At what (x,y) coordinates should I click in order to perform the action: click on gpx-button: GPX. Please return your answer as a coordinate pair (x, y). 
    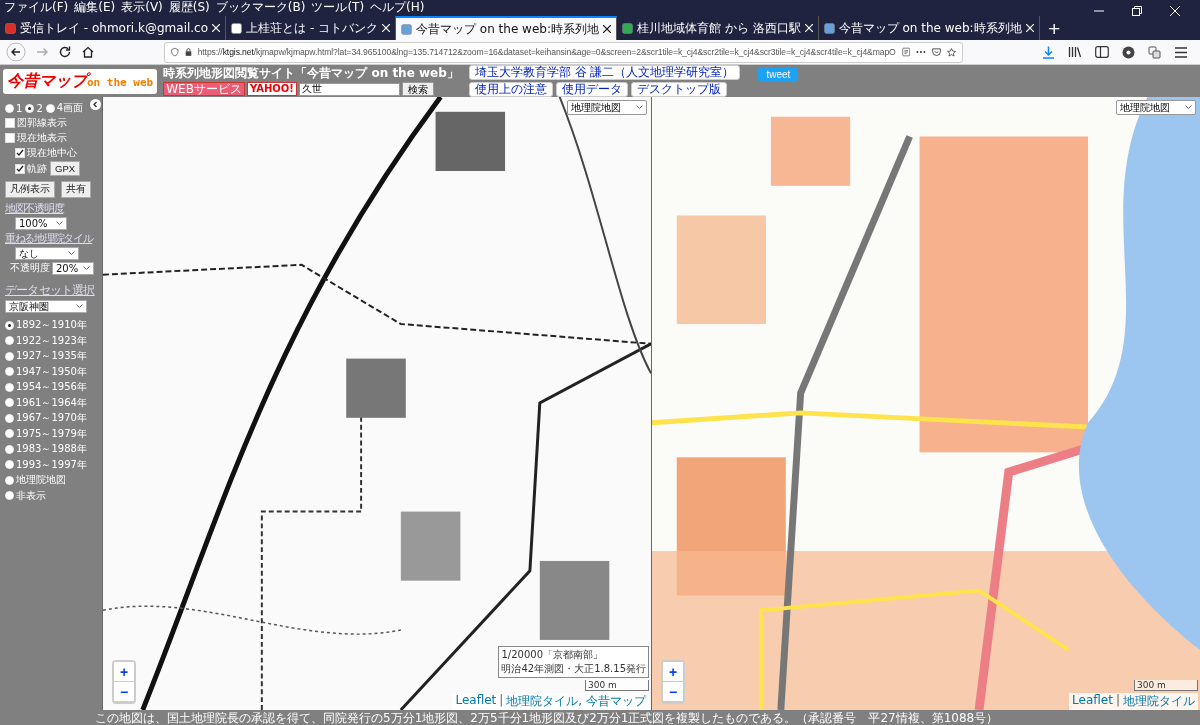
    Looking at the image, I should click on (65, 168).